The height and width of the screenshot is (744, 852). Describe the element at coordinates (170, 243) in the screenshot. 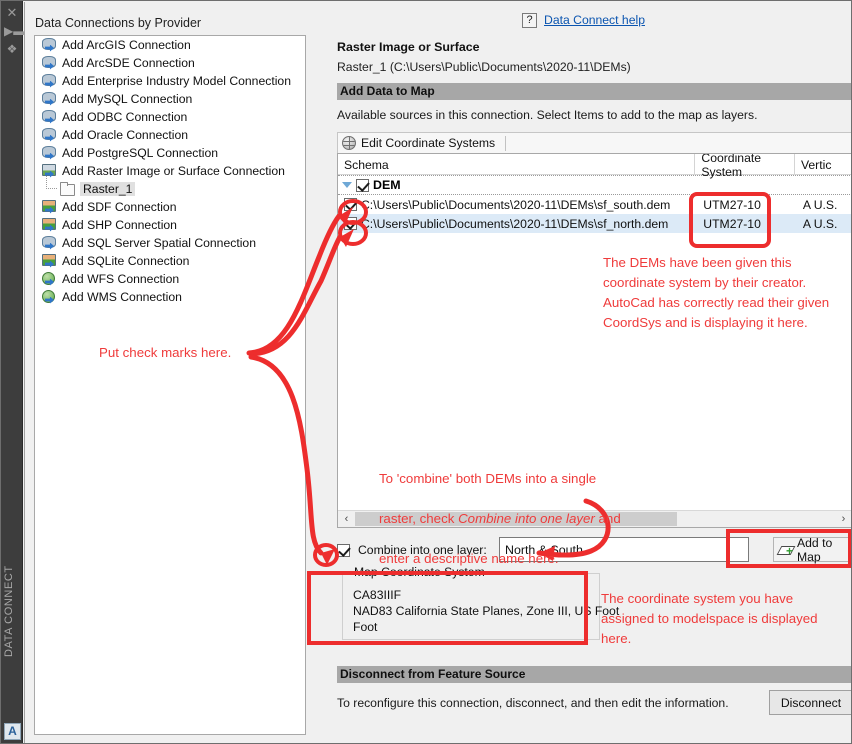

I see `tree-item-add-sql-server-spatial-connection: Add SQL Server Spatial Connection` at that location.